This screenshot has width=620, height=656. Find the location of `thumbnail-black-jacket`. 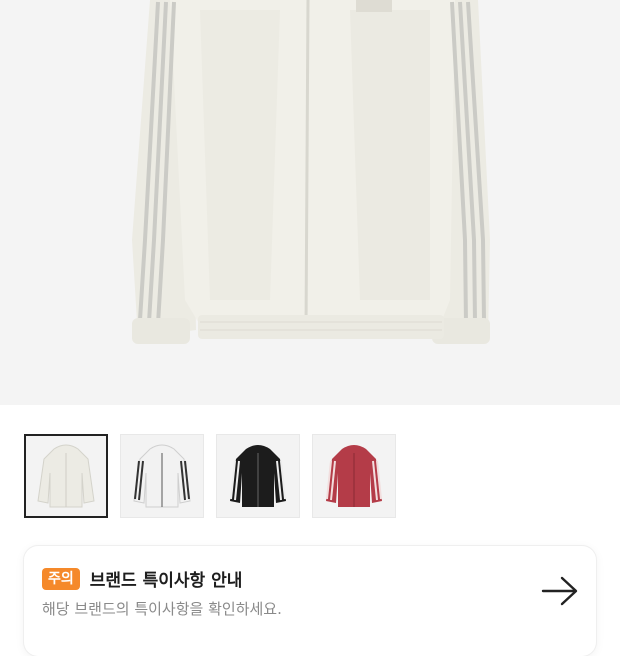

thumbnail-black-jacket is located at coordinates (258, 476).